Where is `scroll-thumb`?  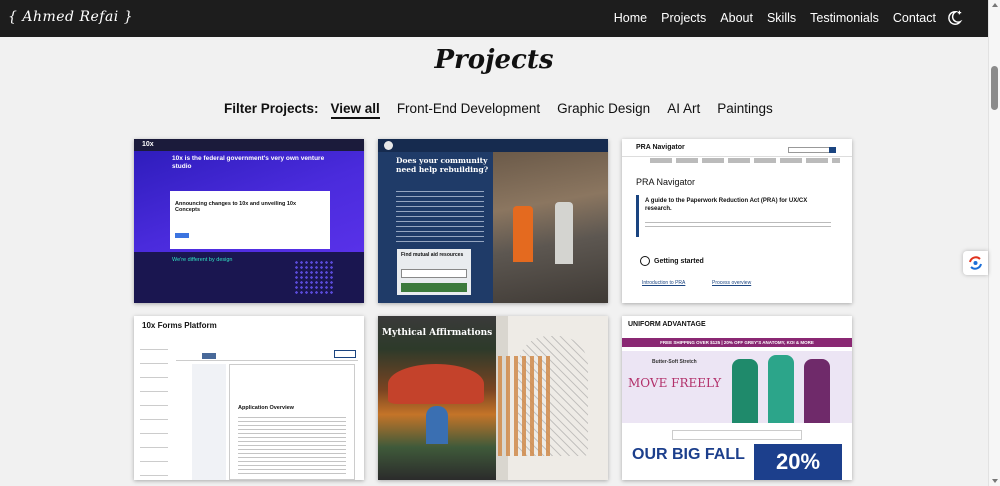 scroll-thumb is located at coordinates (994, 88).